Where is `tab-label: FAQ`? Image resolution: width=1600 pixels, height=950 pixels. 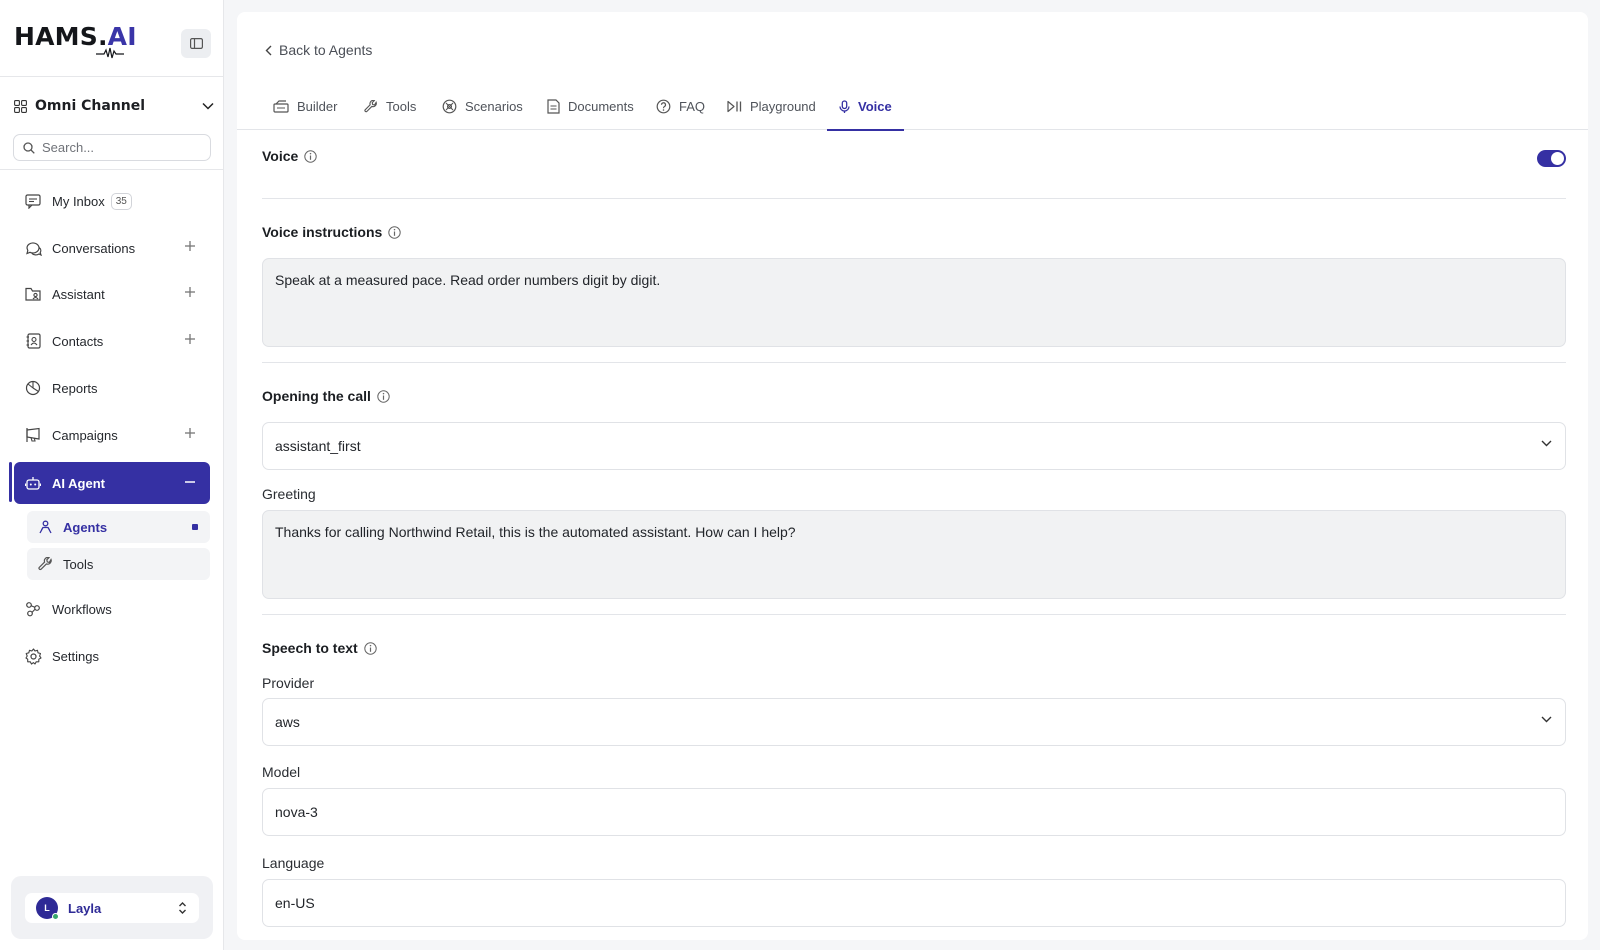 tab-label: FAQ is located at coordinates (692, 106).